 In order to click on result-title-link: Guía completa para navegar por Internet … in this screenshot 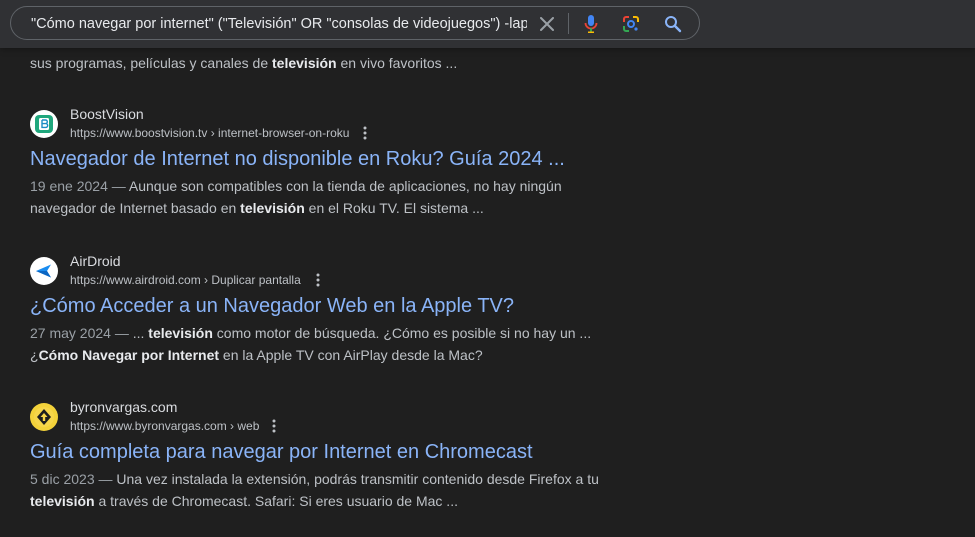, I will do `click(281, 452)`.